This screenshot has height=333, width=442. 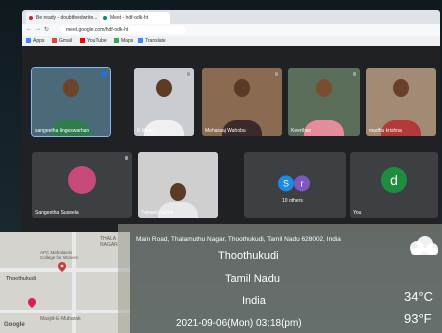 I want to click on participant-tile: Meharaaj Wahobu, so click(x=242, y=102).